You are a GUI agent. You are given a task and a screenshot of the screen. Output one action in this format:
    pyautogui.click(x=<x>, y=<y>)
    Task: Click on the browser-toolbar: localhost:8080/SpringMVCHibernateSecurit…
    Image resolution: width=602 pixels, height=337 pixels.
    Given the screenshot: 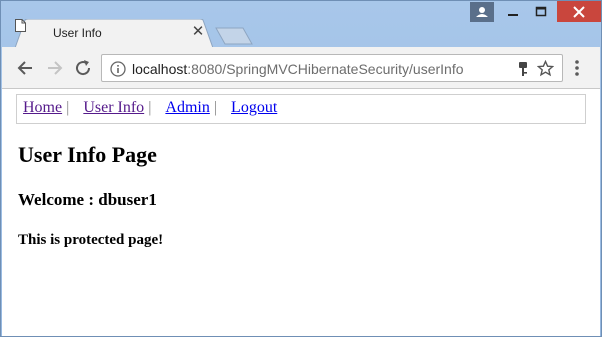 What is the action you would take?
    pyautogui.click(x=301, y=68)
    